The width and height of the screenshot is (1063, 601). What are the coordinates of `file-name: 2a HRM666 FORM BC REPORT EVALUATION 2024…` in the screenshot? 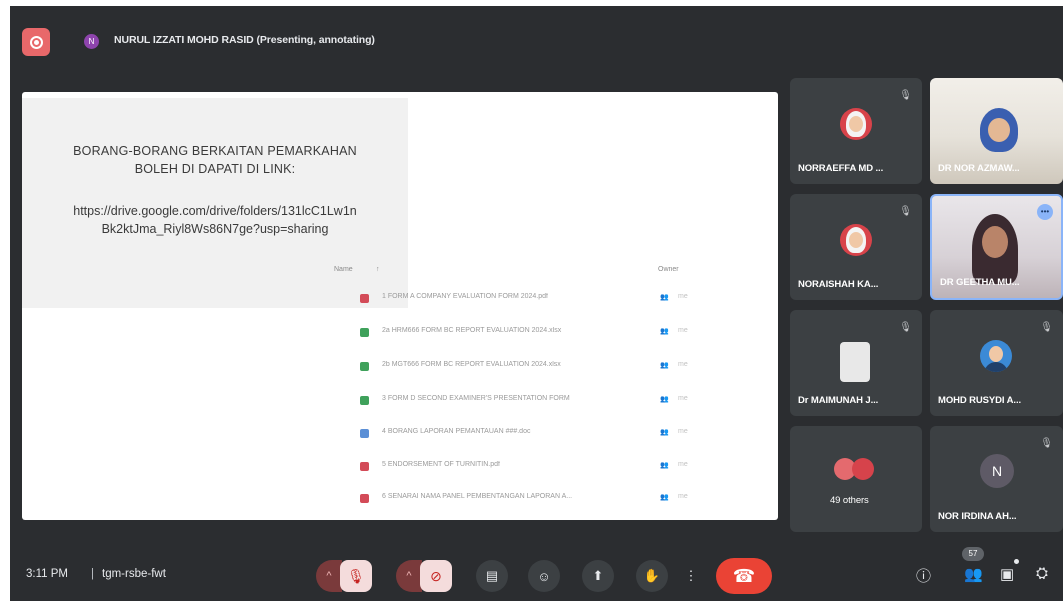 It's located at (472, 330).